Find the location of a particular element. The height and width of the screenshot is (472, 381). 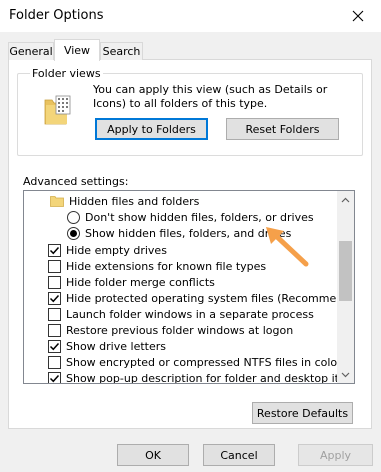

tab-view: View is located at coordinates (77, 50).